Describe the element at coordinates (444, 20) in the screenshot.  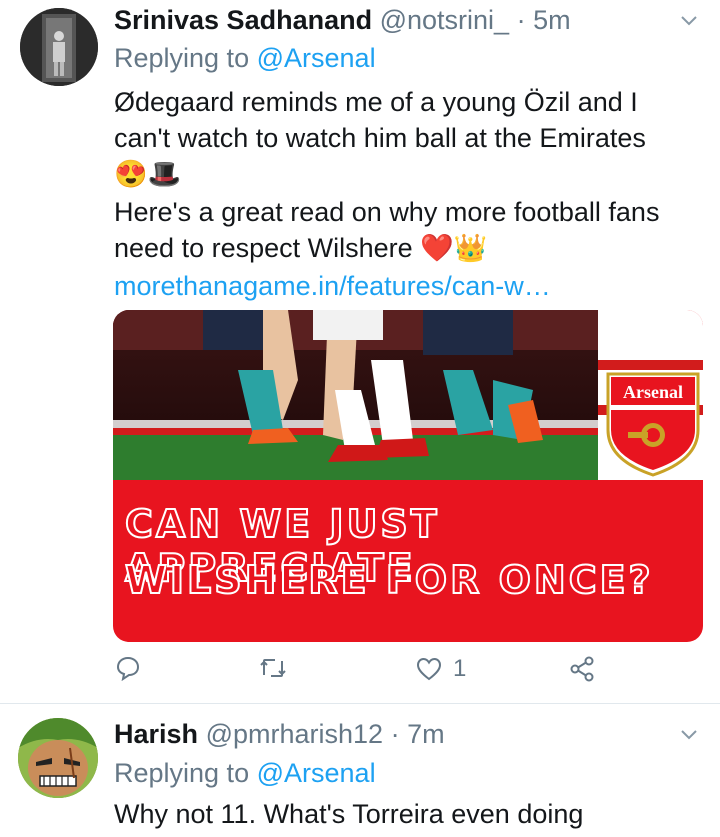
I see `handle: @notsrini_` at that location.